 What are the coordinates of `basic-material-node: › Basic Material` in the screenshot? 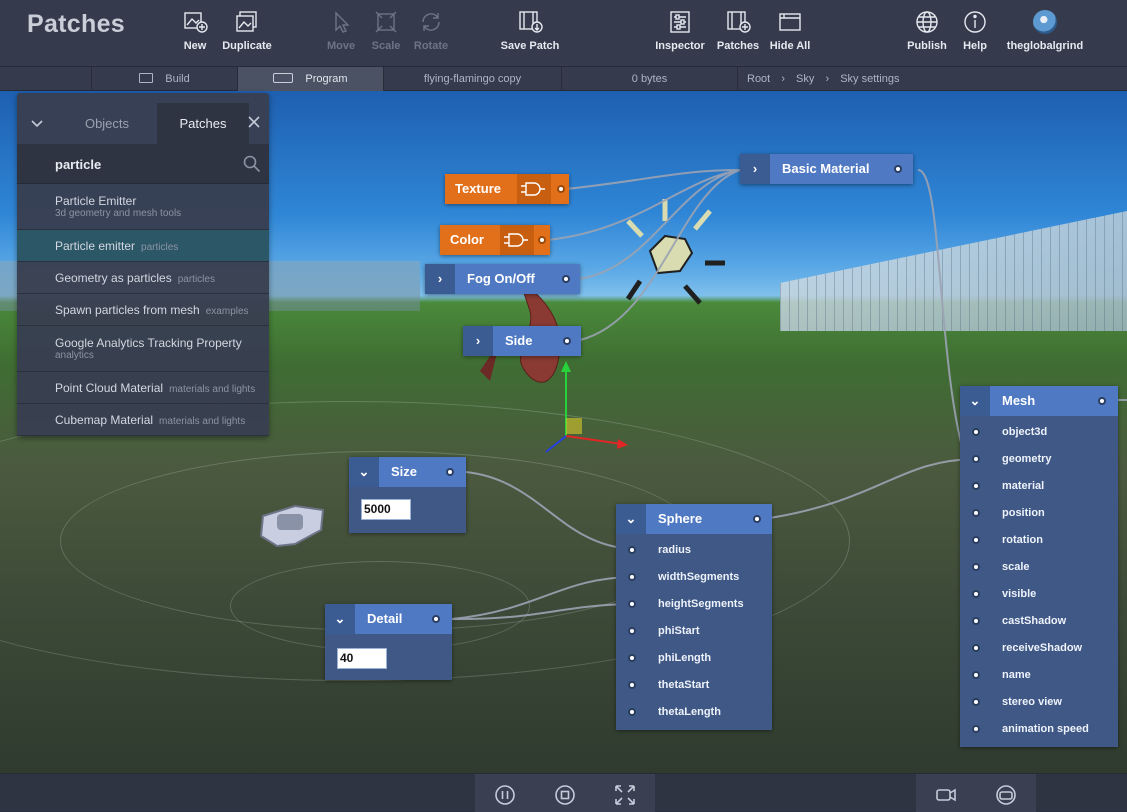 It's located at (826, 169).